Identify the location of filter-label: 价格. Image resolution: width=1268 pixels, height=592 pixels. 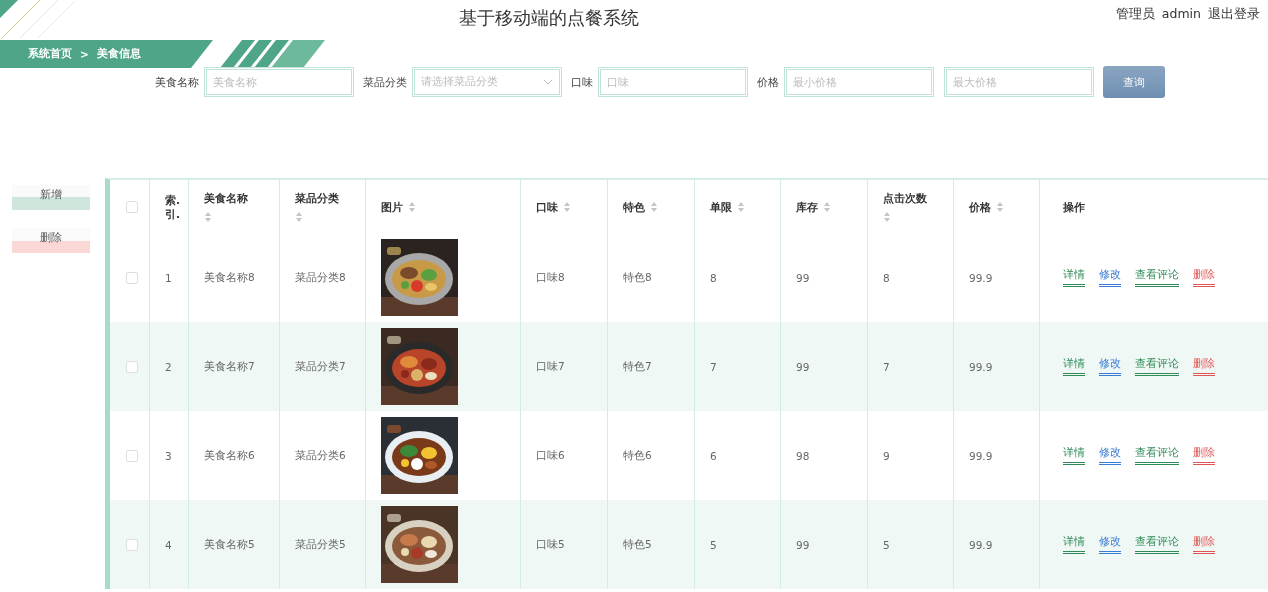
(768, 82).